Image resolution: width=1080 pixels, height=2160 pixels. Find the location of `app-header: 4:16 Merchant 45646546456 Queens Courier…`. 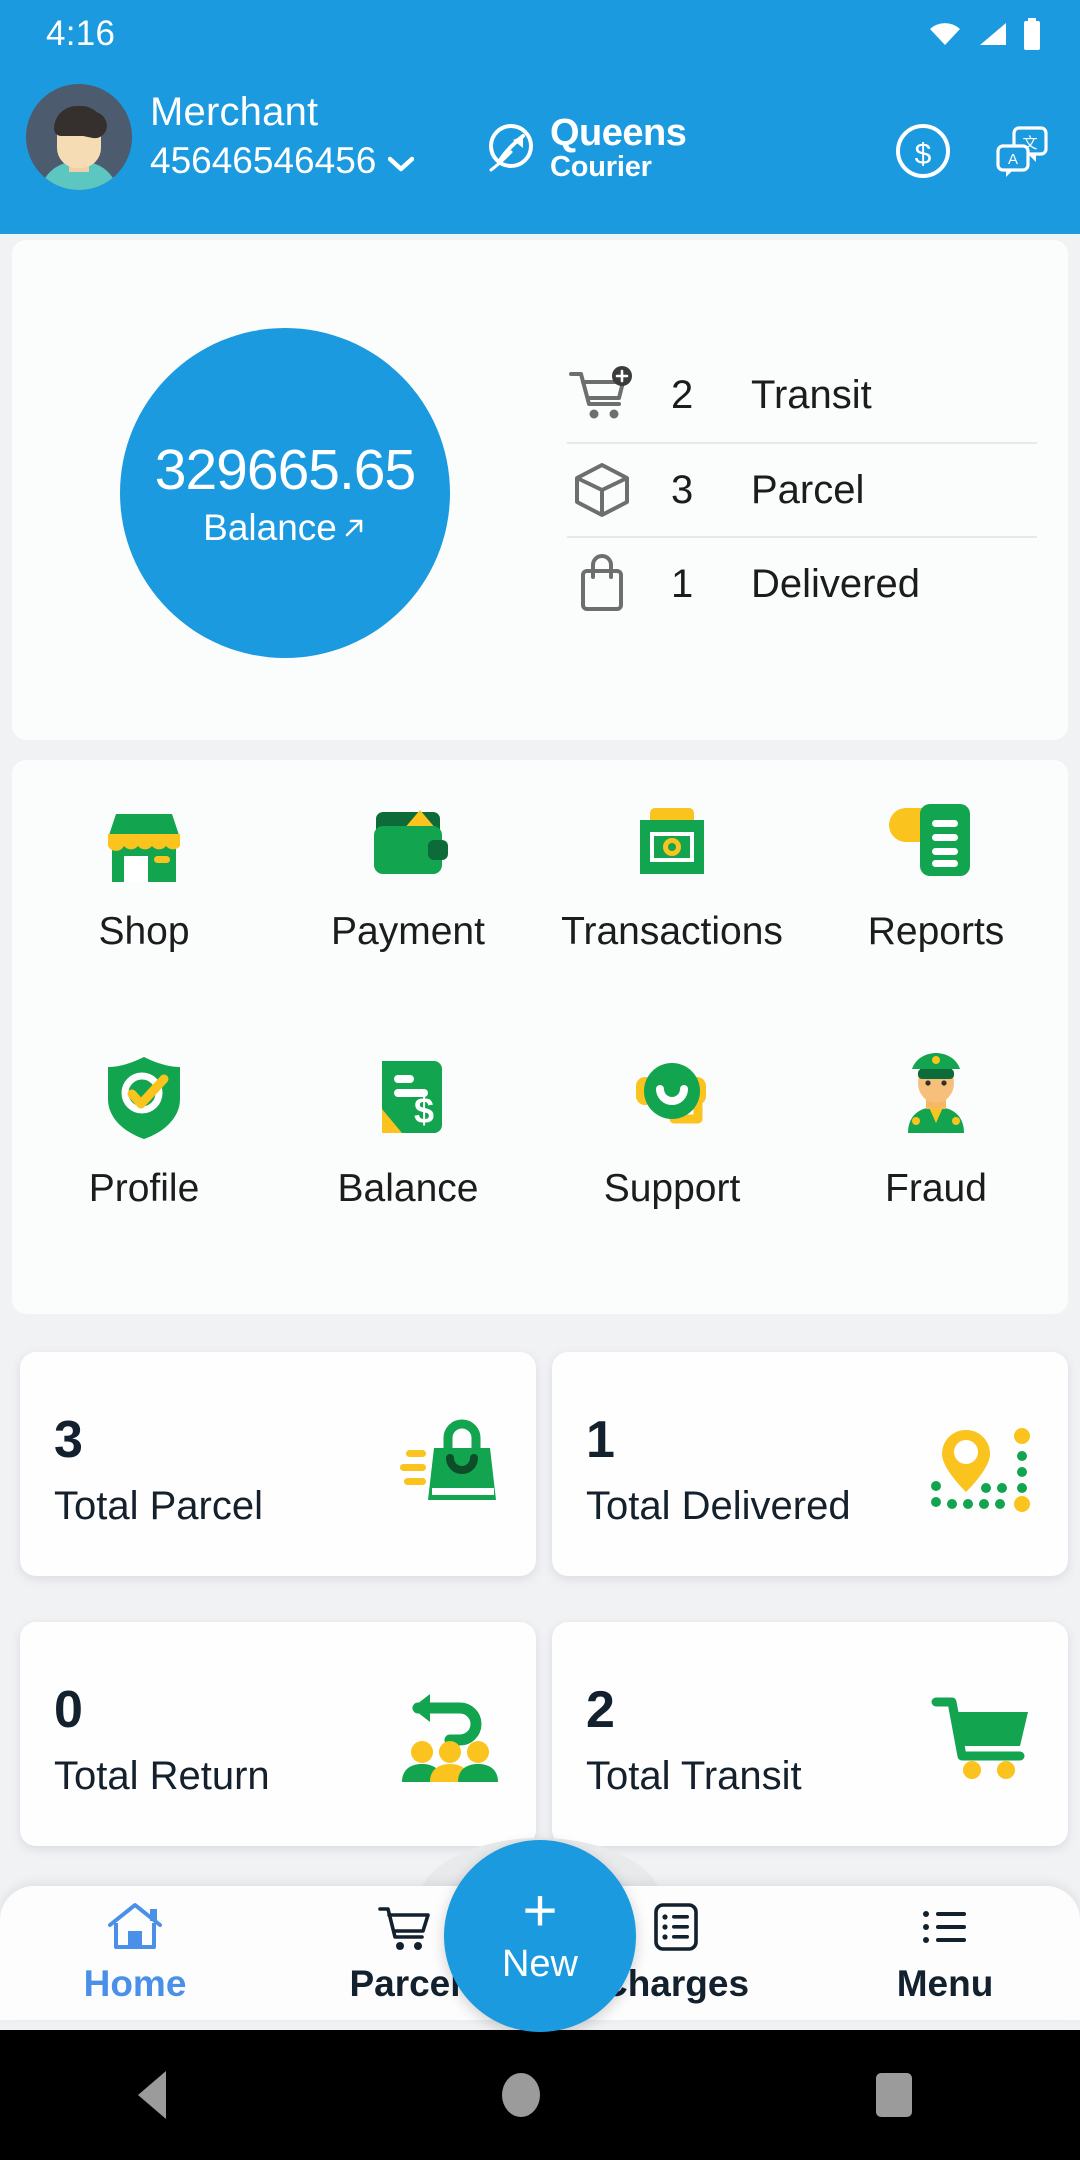

app-header: 4:16 Merchant 45646546456 Queens Courier… is located at coordinates (540, 117).